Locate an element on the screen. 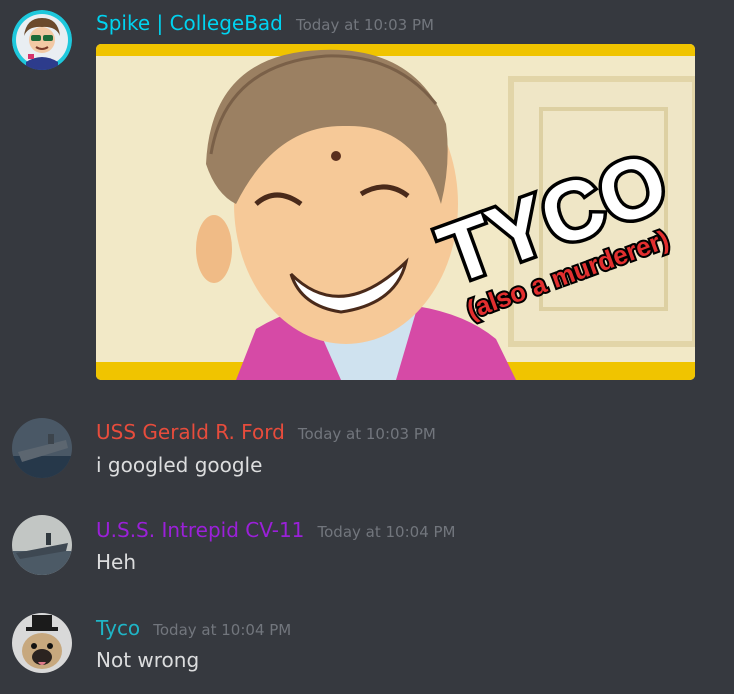  message-text: i googled google is located at coordinates (179, 465).